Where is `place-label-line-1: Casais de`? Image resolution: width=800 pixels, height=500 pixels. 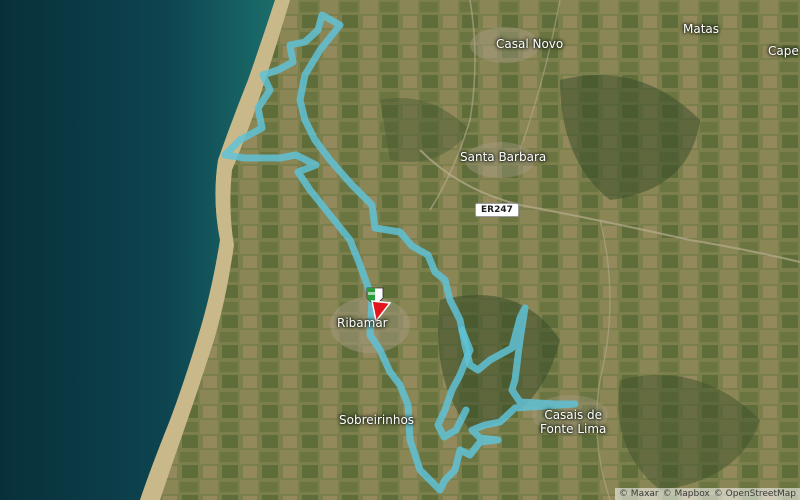 place-label-line-1: Casais de is located at coordinates (573, 415).